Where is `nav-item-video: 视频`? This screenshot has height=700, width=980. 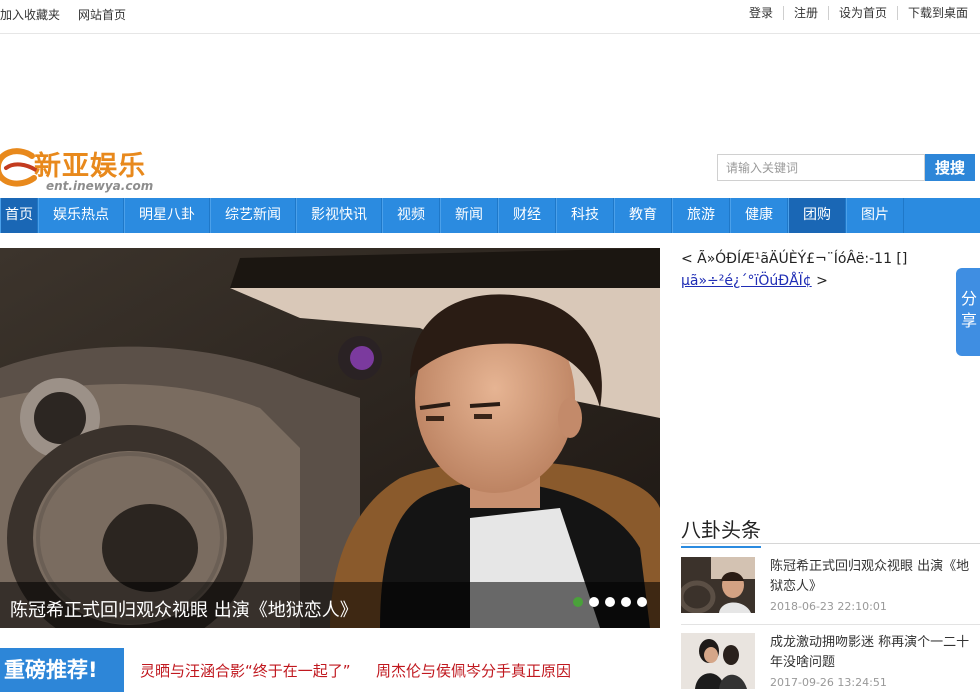
nav-item-video: 视频 is located at coordinates (411, 215).